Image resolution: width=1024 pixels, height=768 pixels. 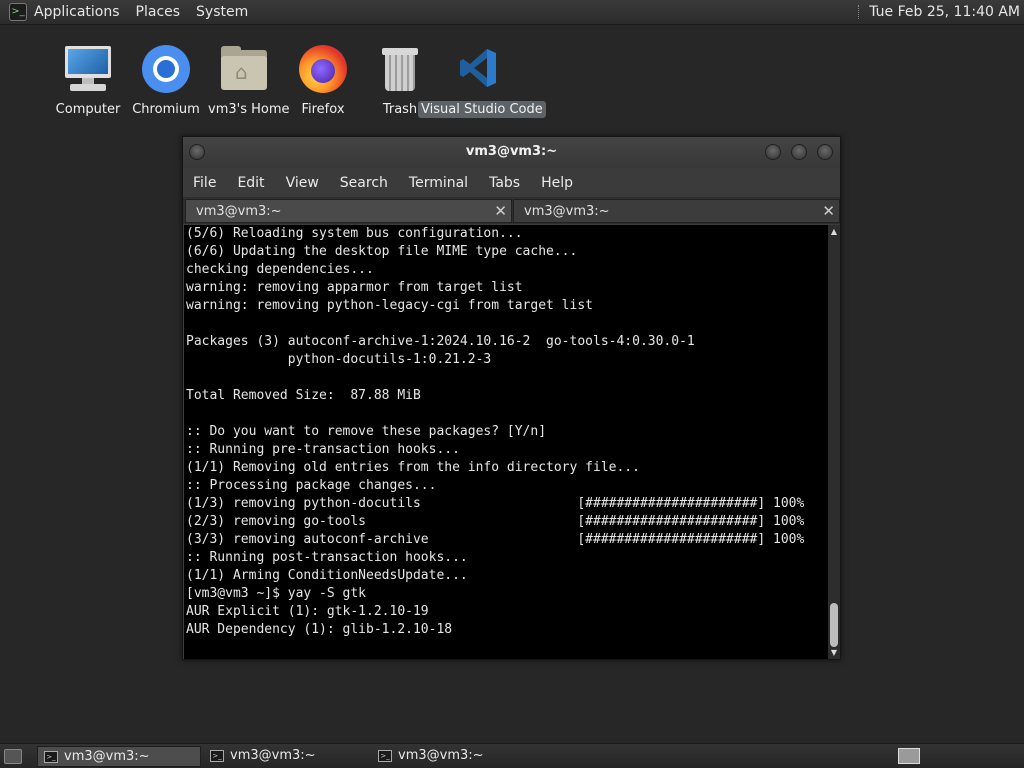 I want to click on desktop-icon-vscode: Visual Studio Code, so click(x=482, y=81).